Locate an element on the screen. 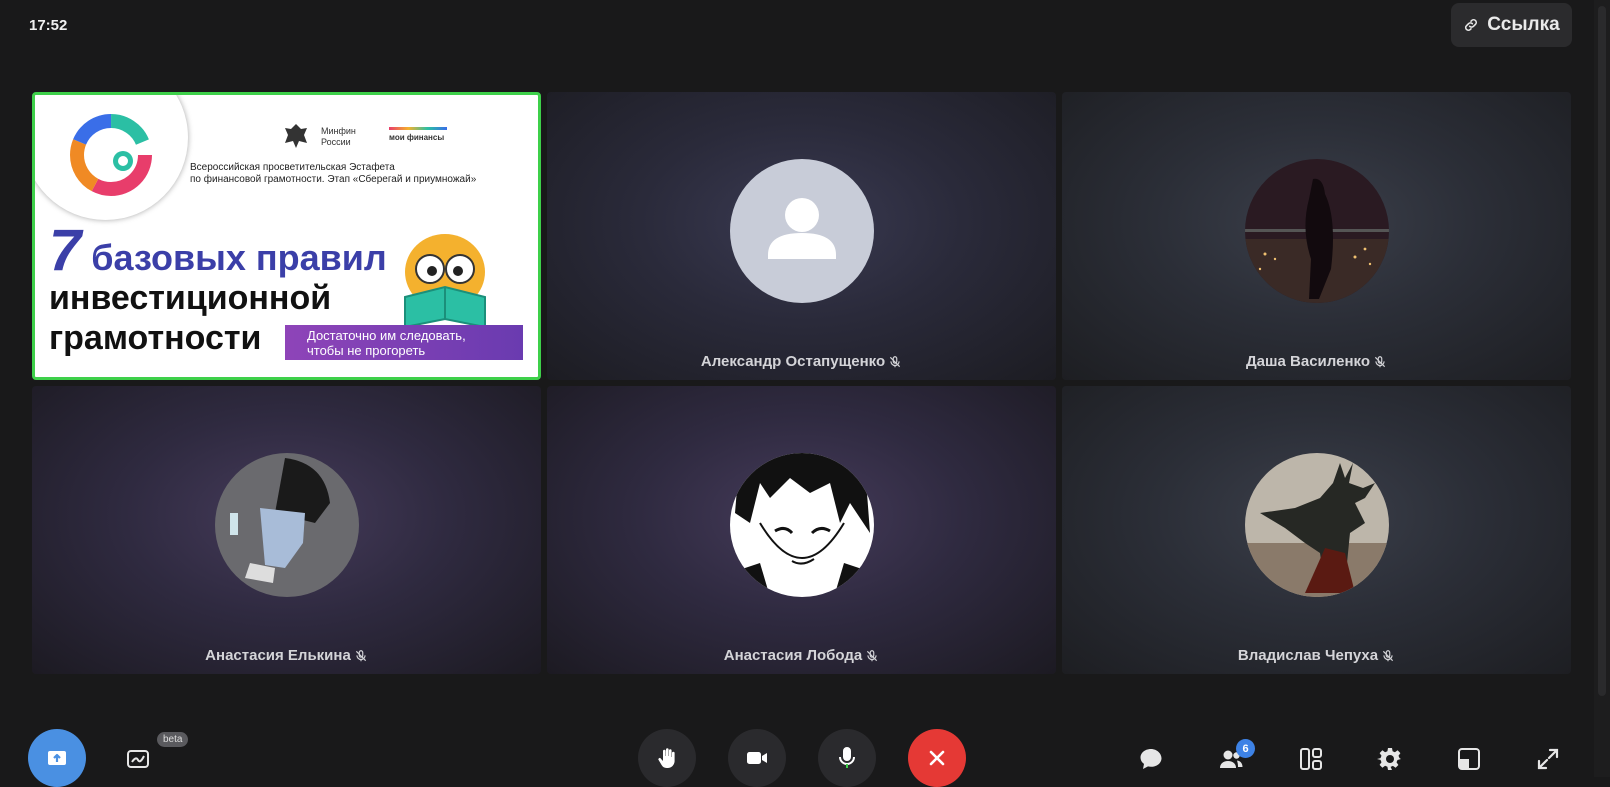  expand-icon is located at coordinates (1548, 759).